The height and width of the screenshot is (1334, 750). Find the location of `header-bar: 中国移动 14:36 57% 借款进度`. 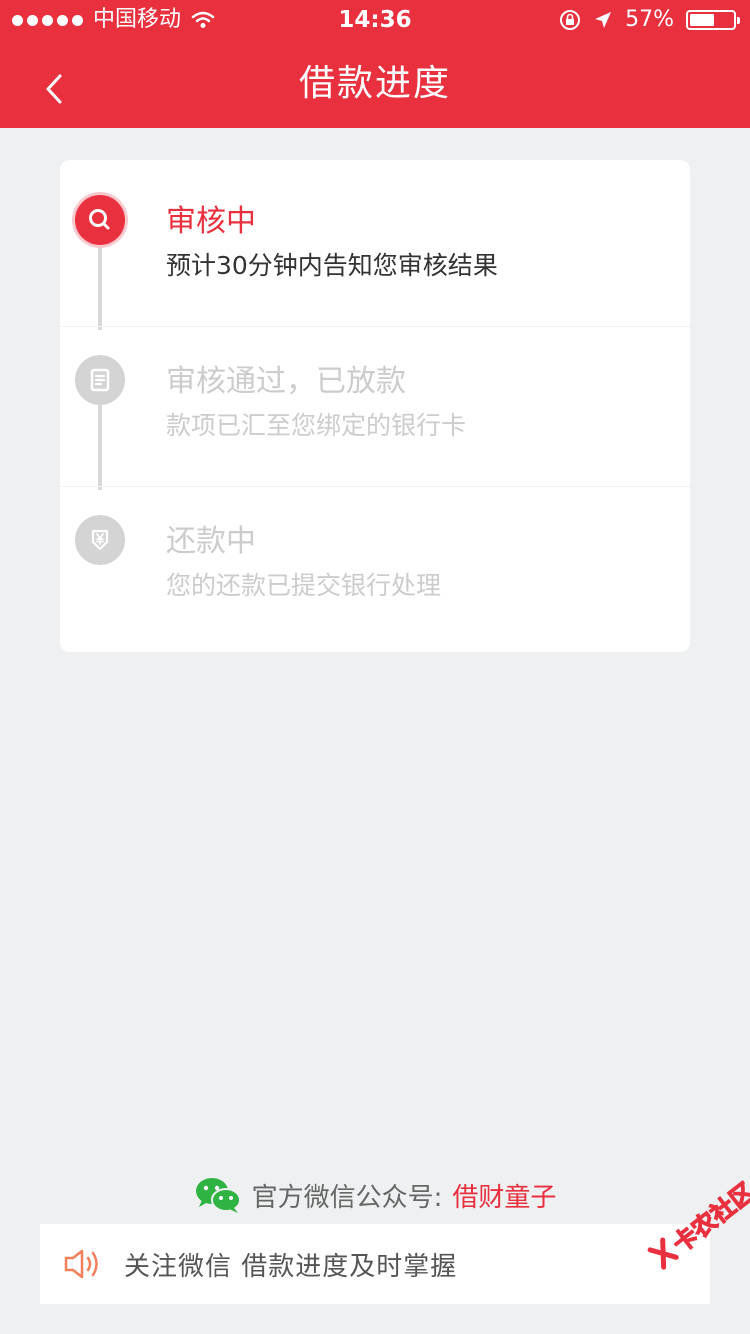

header-bar: 中国移动 14:36 57% 借款进度 is located at coordinates (375, 64).